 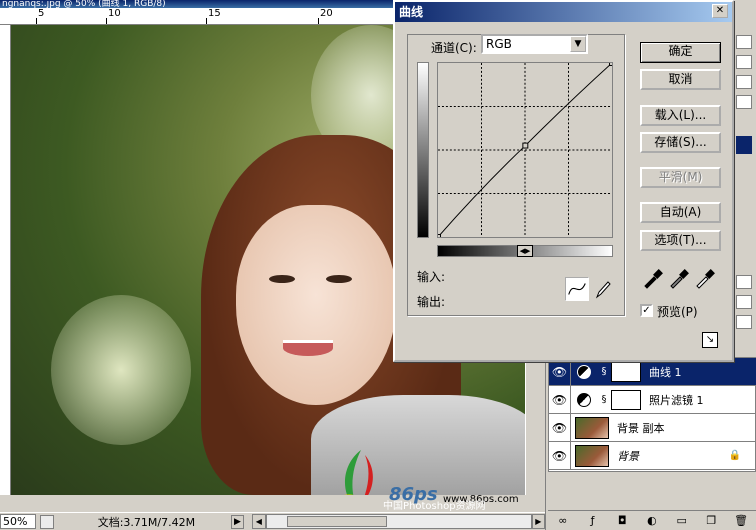 What do you see at coordinates (18, 521) in the screenshot?
I see `zoom-field: 50%` at bounding box center [18, 521].